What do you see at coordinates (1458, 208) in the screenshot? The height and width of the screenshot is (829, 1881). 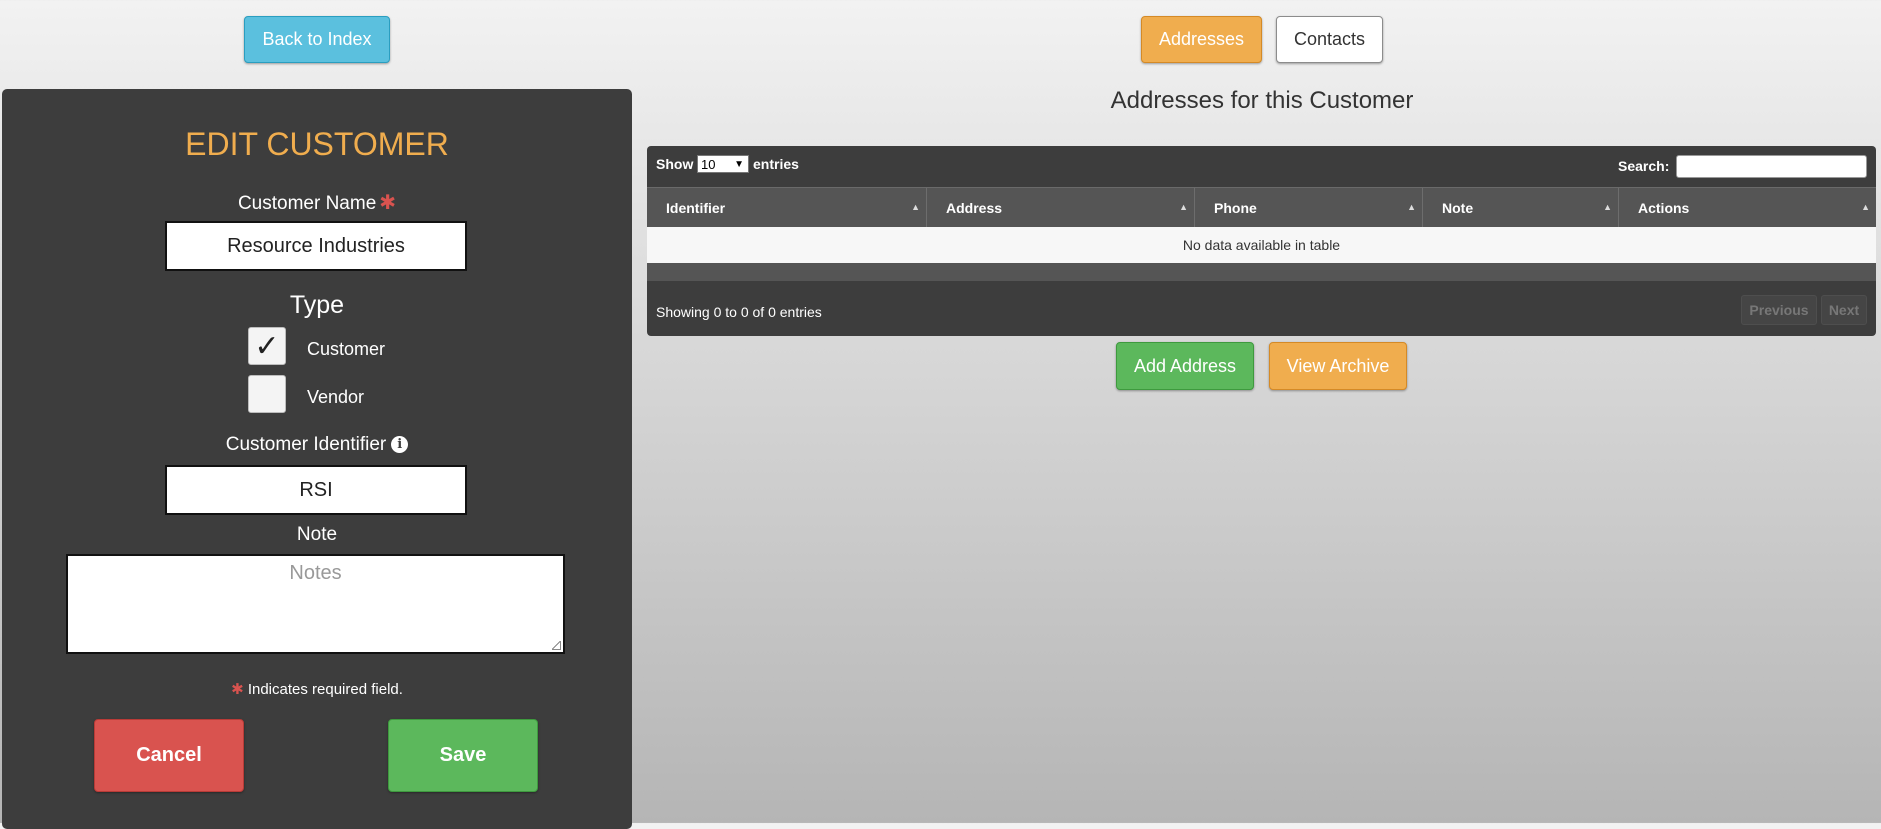 I see `column-label: Note` at bounding box center [1458, 208].